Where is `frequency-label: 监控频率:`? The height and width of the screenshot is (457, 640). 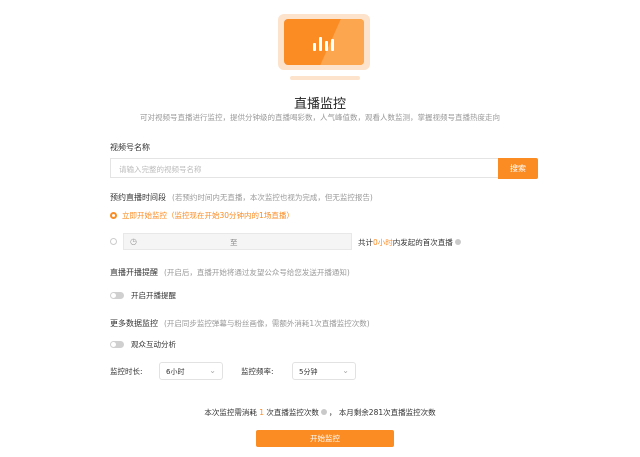
frequency-label: 监控频率: is located at coordinates (257, 371).